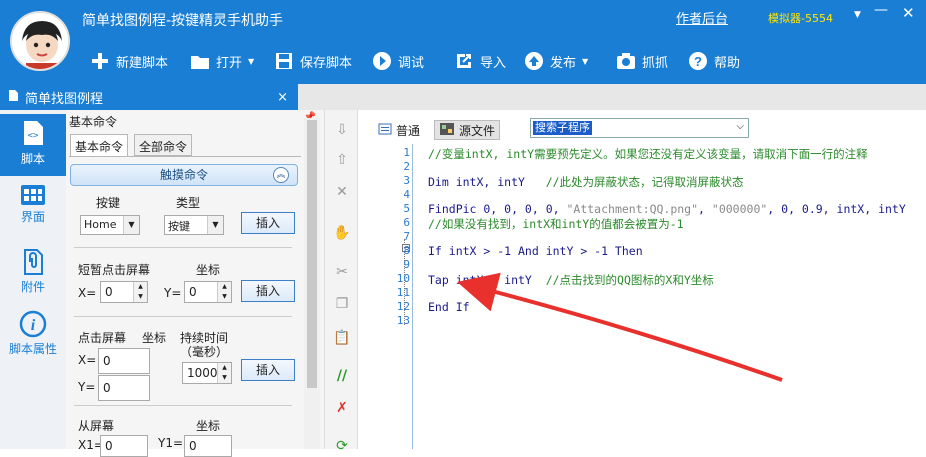 The height and width of the screenshot is (457, 926). Describe the element at coordinates (33, 207) in the screenshot. I see `nav-item-ui: 界面` at that location.